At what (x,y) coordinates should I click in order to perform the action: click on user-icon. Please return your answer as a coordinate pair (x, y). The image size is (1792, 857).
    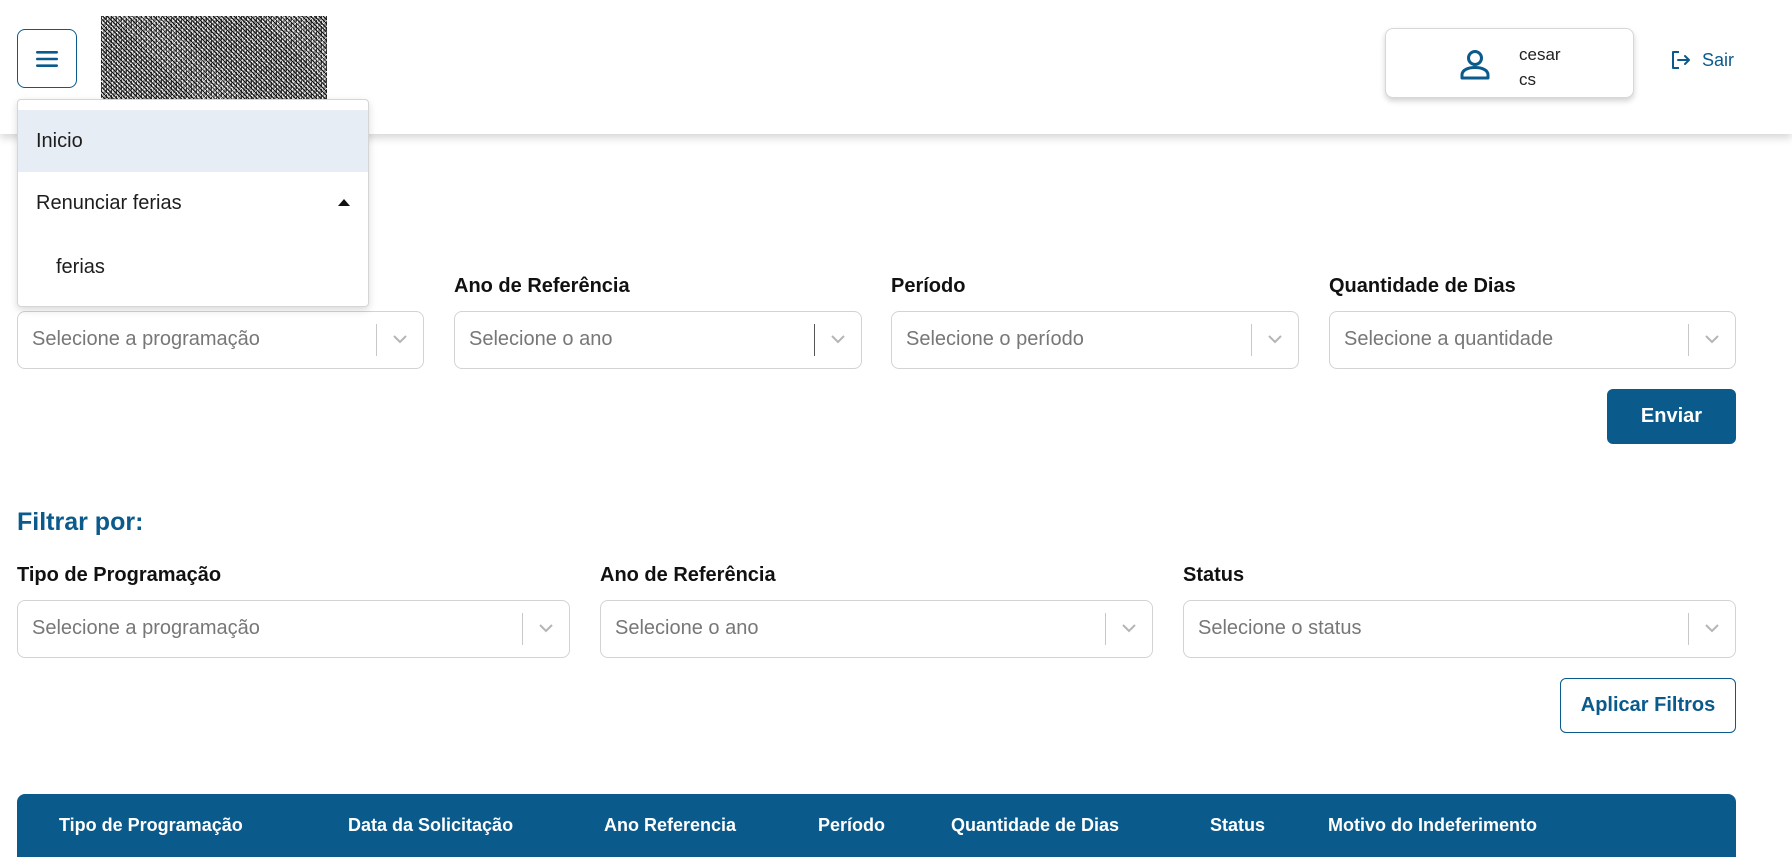
    Looking at the image, I should click on (1475, 65).